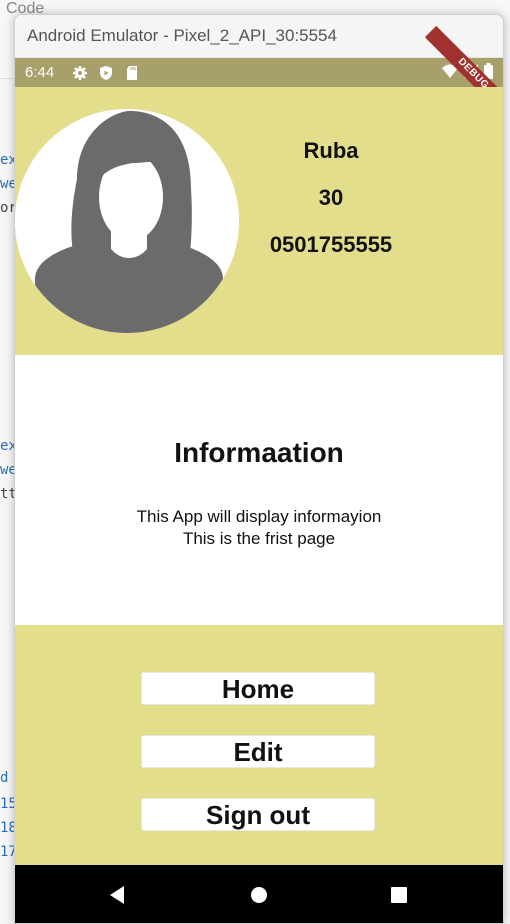  Describe the element at coordinates (331, 150) in the screenshot. I see `profile-name: Ruba` at that location.